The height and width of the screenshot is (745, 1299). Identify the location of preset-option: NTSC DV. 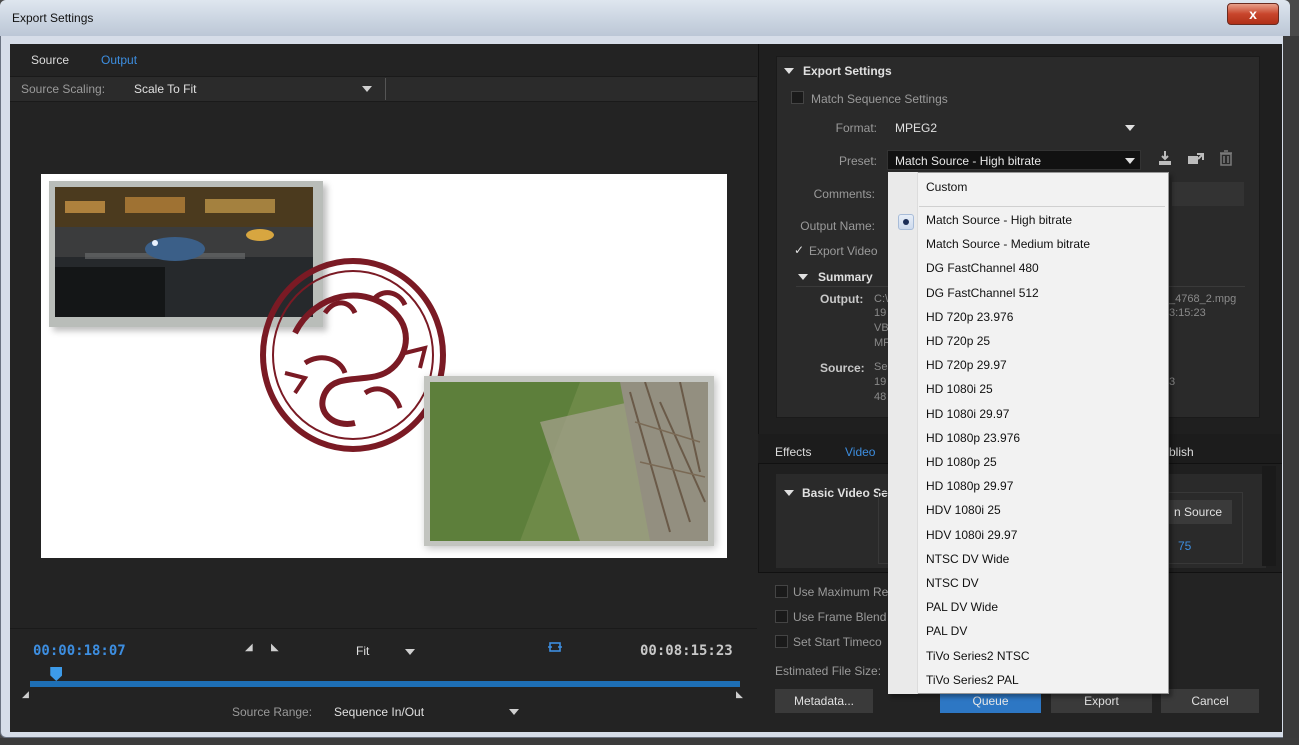
(952, 583).